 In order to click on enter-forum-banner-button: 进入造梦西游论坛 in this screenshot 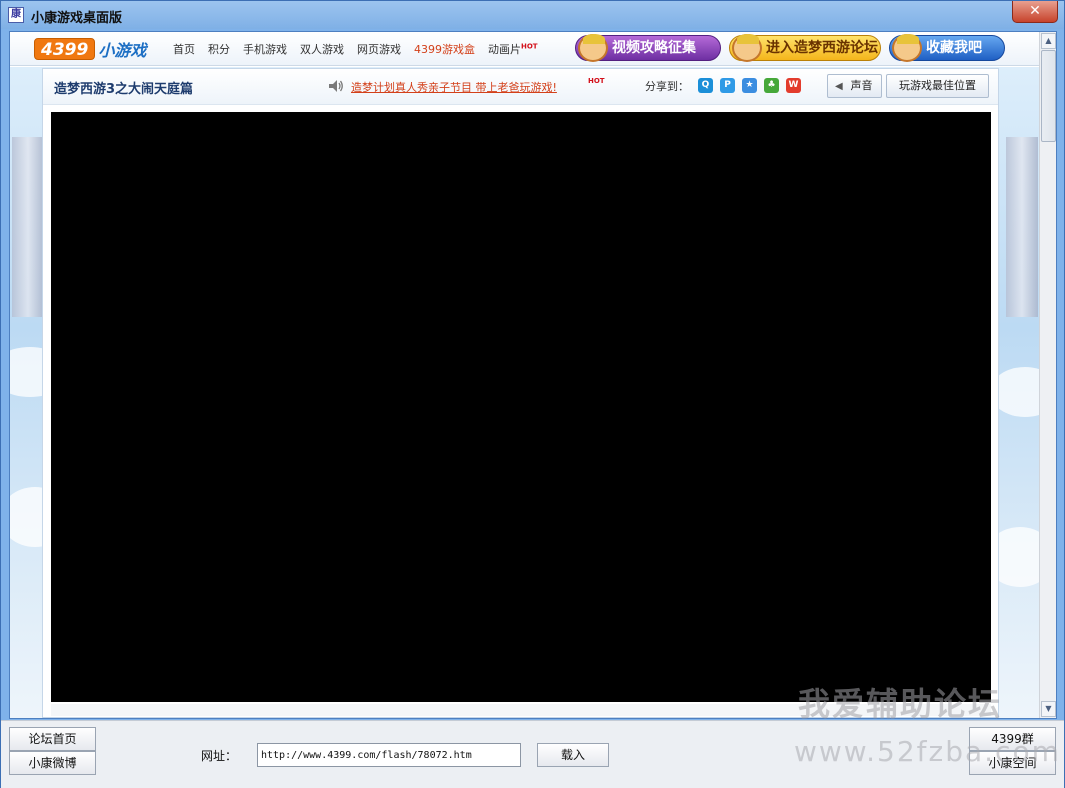, I will do `click(805, 48)`.